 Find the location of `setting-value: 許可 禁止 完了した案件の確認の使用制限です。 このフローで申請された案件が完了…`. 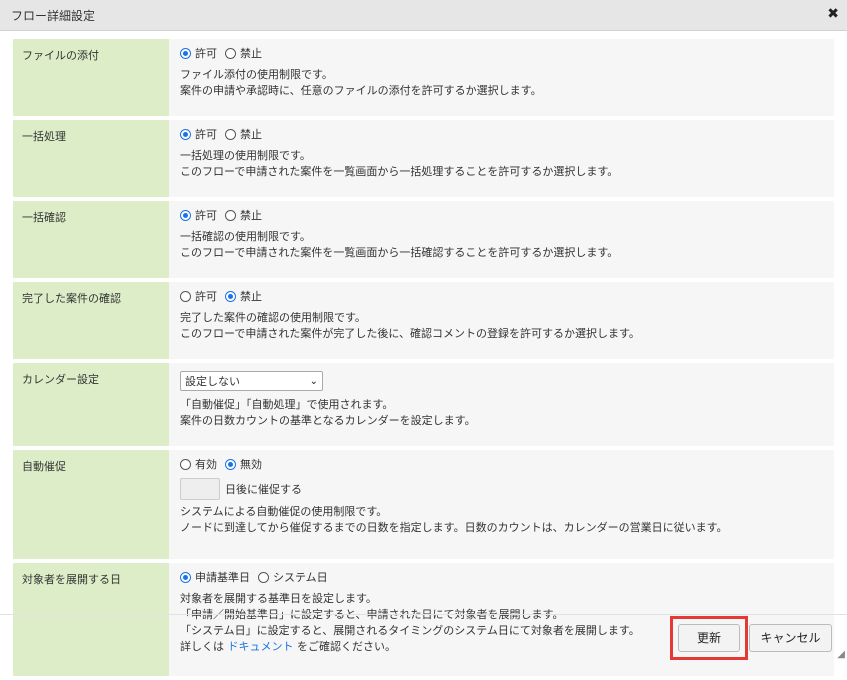

setting-value: 許可 禁止 完了した案件の確認の使用制限です。 このフローで申請された案件が完了… is located at coordinates (501, 320).